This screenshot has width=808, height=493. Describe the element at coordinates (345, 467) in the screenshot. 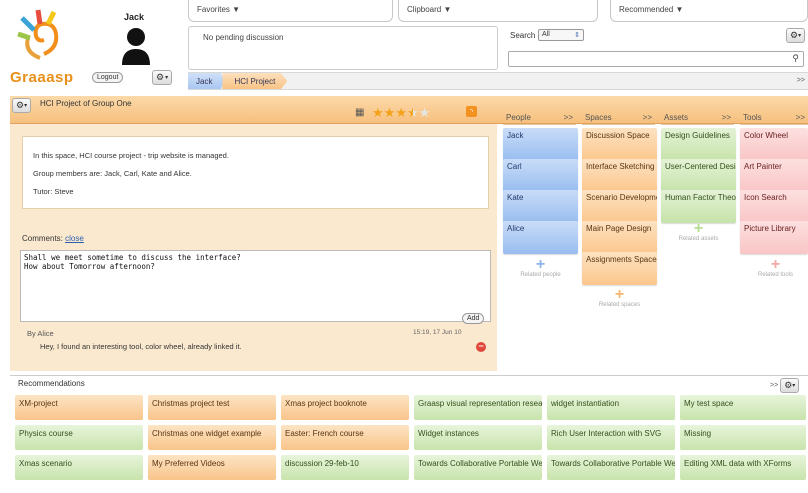

I see `recommendation-tile: discussion 29-feb-10` at that location.